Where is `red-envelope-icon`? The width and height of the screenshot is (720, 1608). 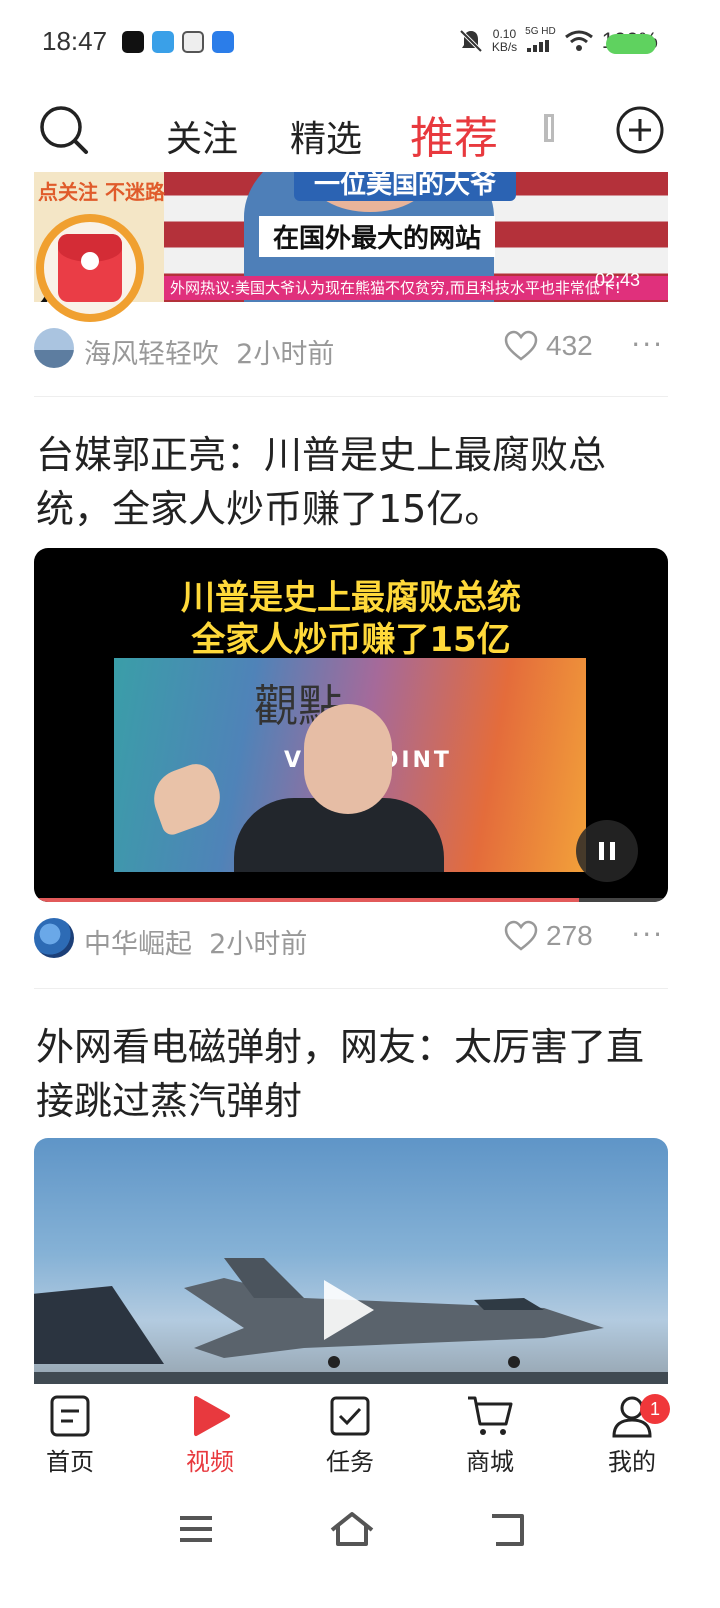
red-envelope-icon is located at coordinates (90, 268).